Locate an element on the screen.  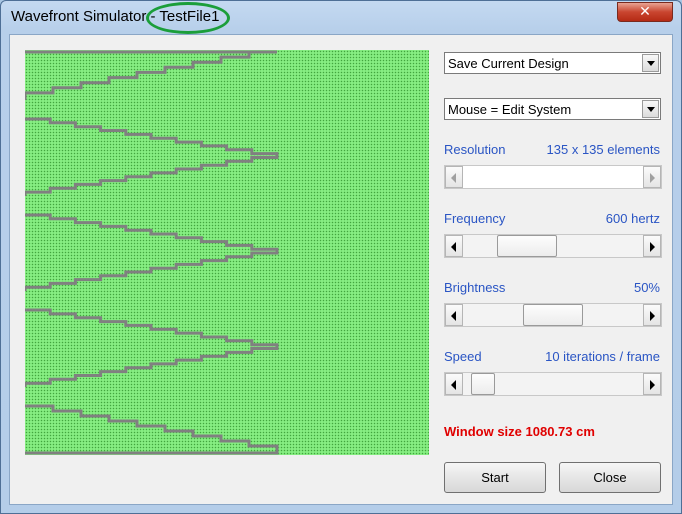
resolution-scrollbar is located at coordinates (553, 177).